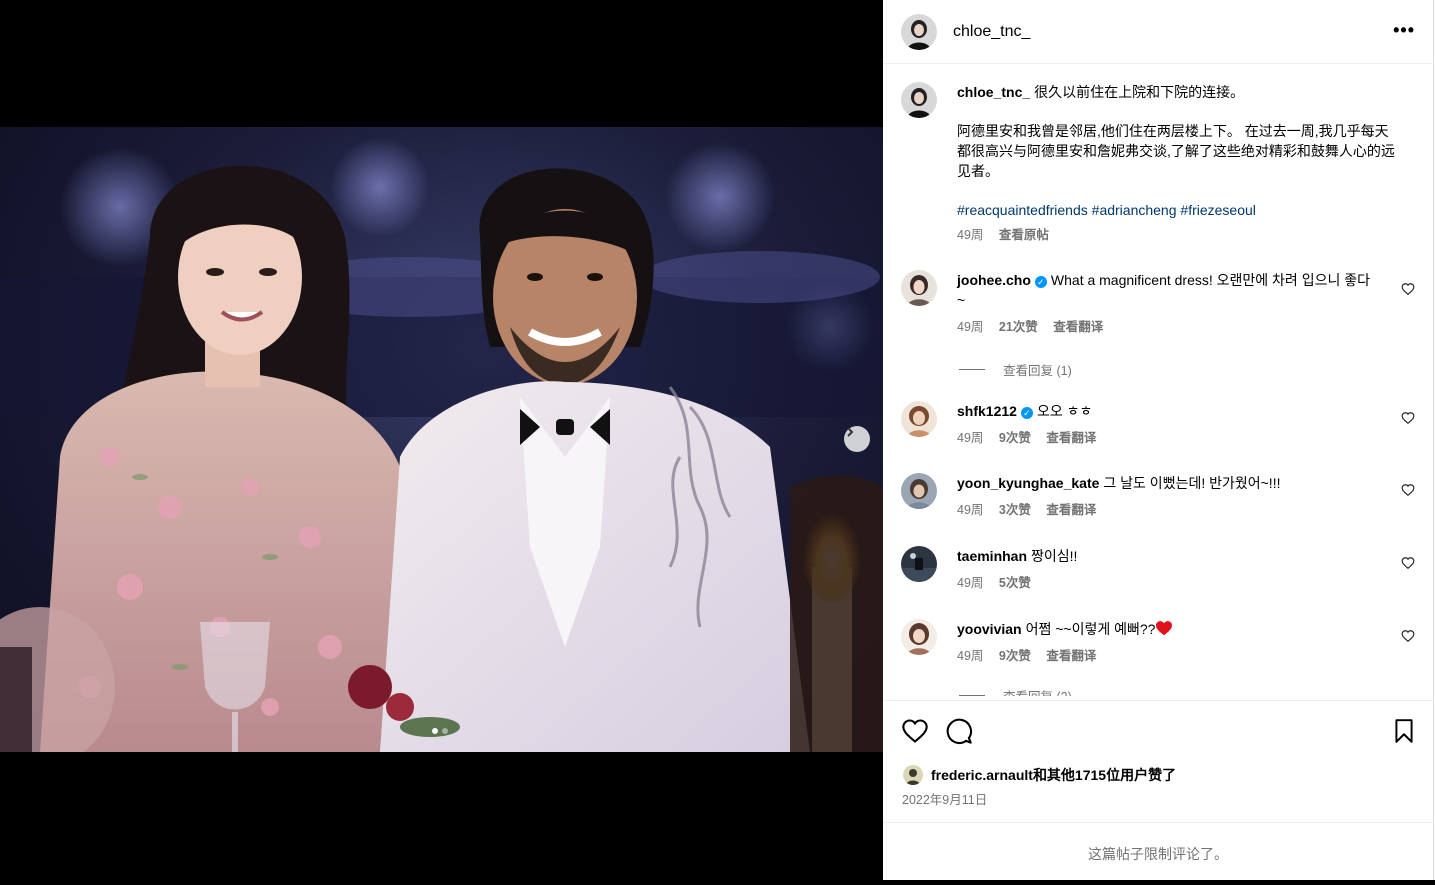  What do you see at coordinates (1164, 628) in the screenshot?
I see `red-heart-emoji-icon` at bounding box center [1164, 628].